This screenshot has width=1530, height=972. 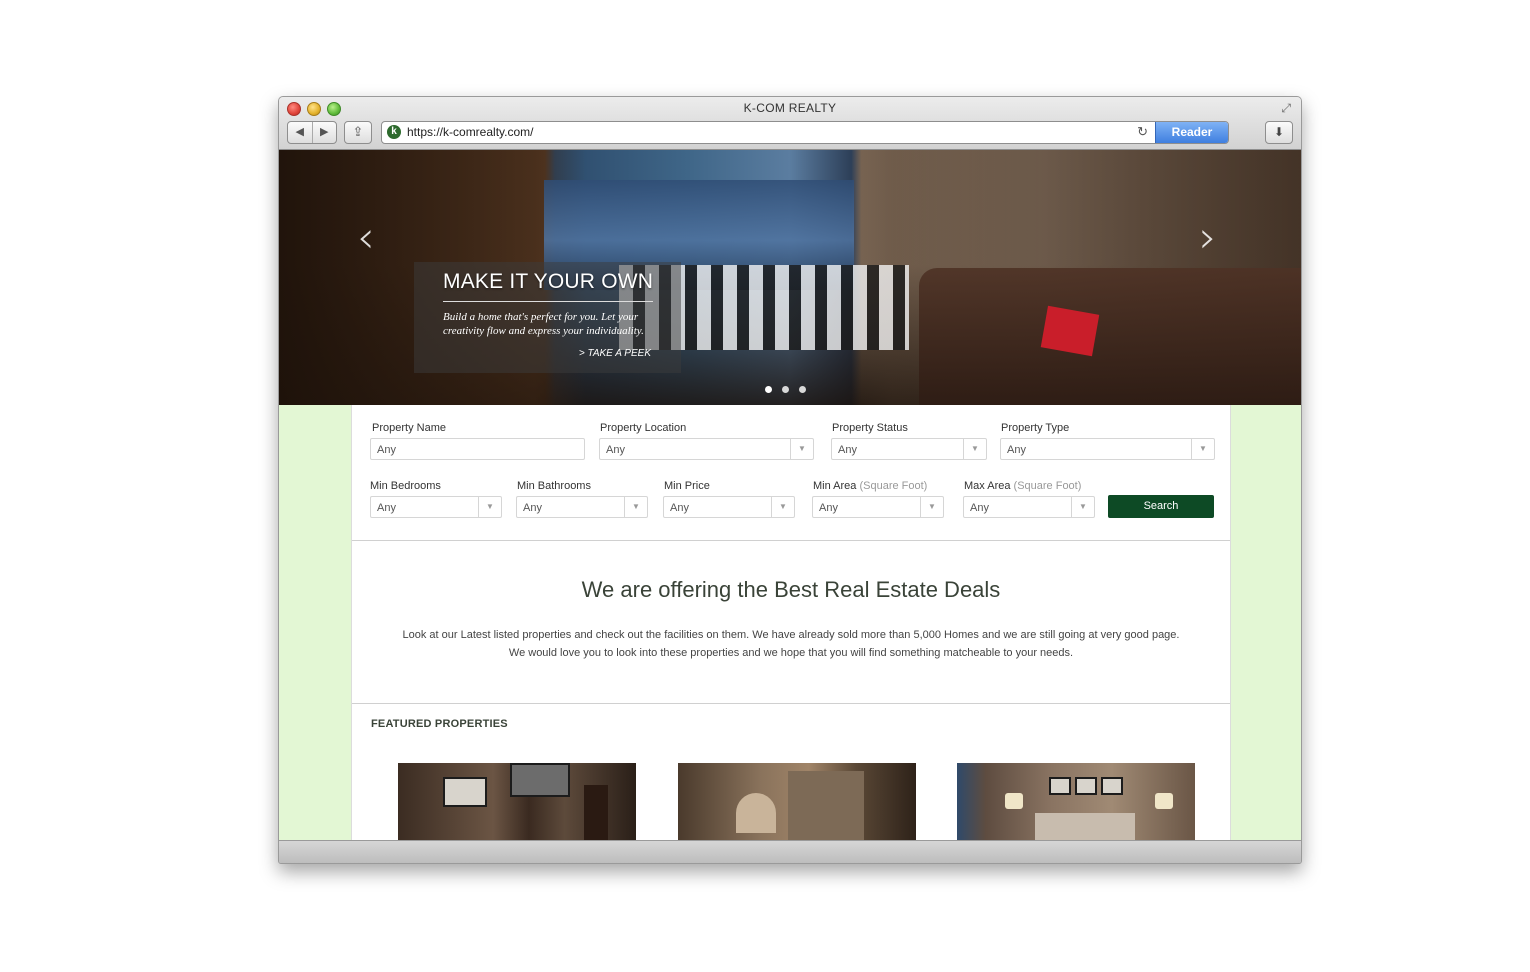 I want to click on property-type-label: Property Type, so click(x=1035, y=428).